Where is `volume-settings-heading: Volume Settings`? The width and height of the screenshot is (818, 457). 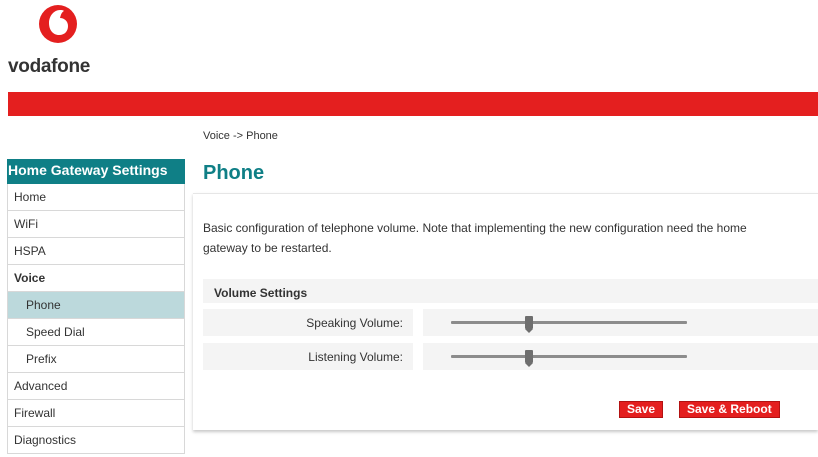
volume-settings-heading: Volume Settings is located at coordinates (510, 291).